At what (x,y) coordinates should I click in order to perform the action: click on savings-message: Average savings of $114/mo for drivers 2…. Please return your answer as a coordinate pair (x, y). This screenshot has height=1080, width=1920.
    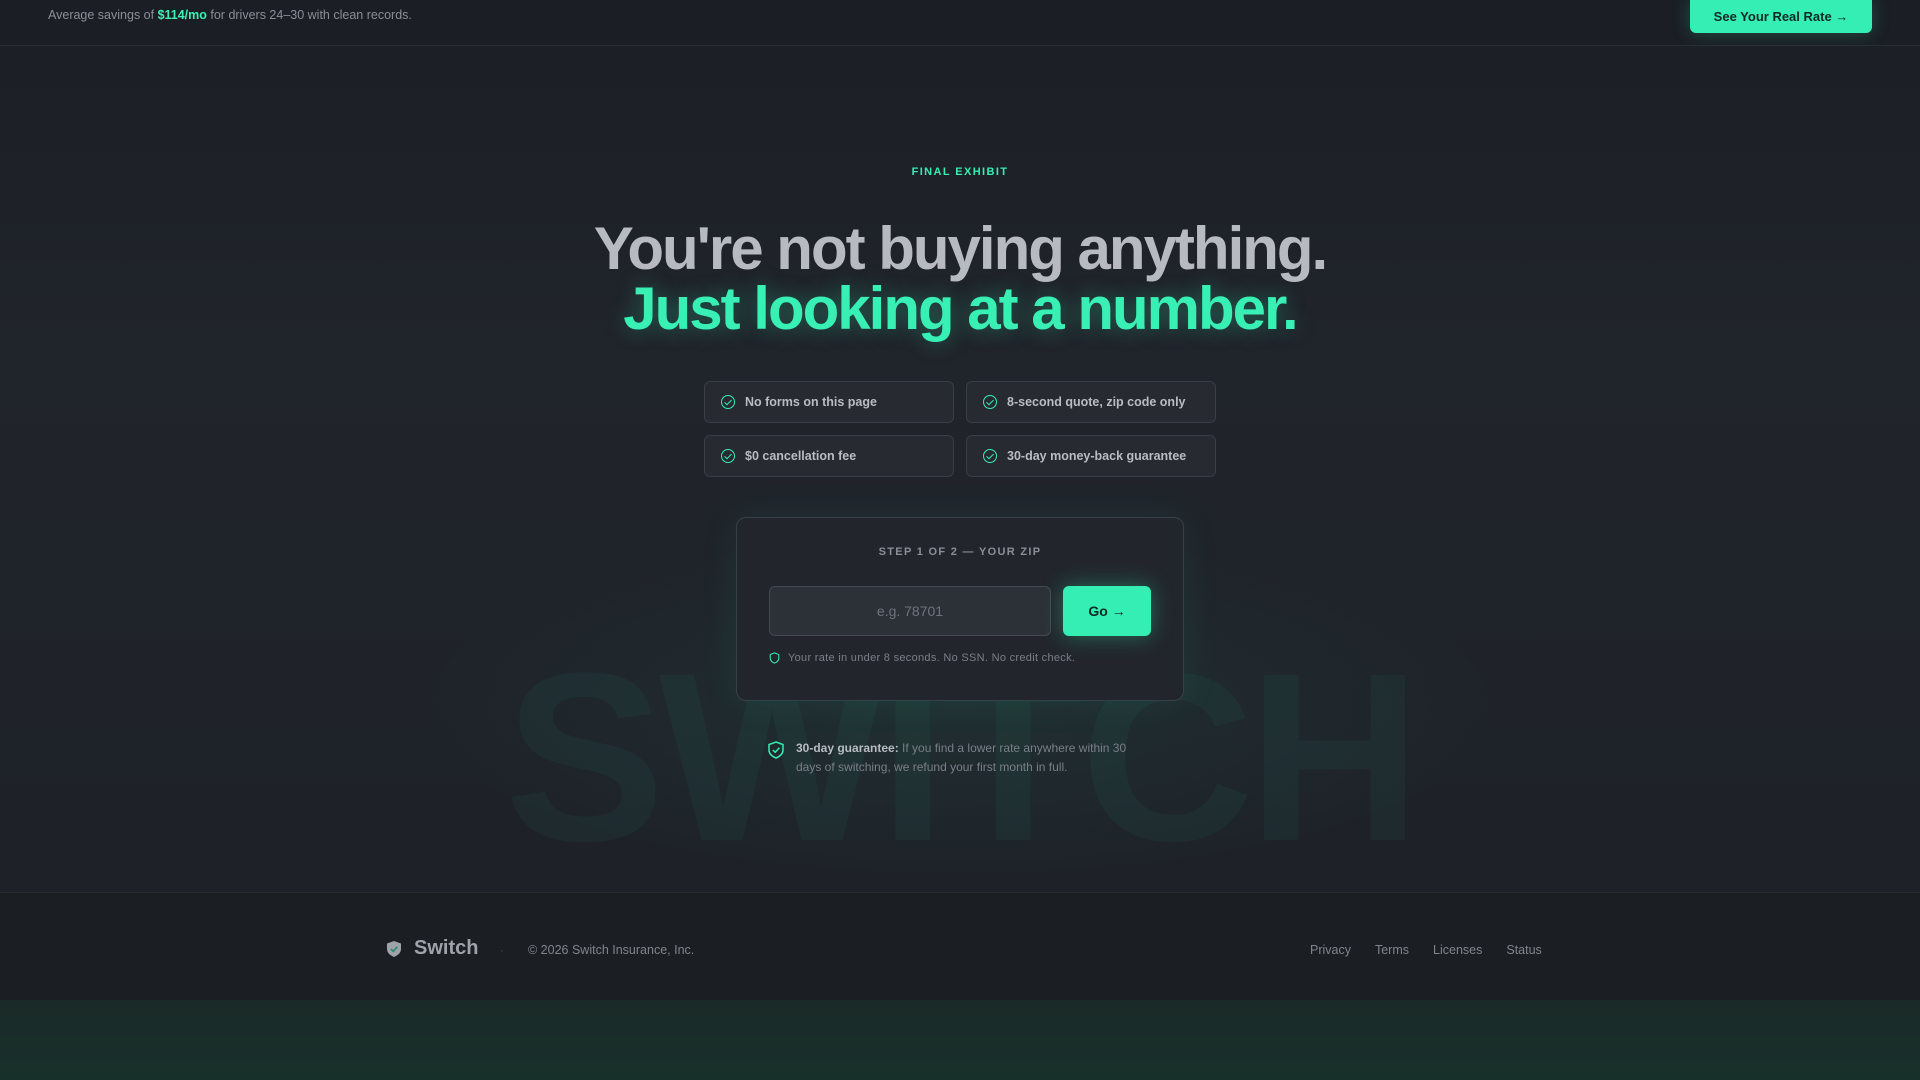
    Looking at the image, I should click on (230, 15).